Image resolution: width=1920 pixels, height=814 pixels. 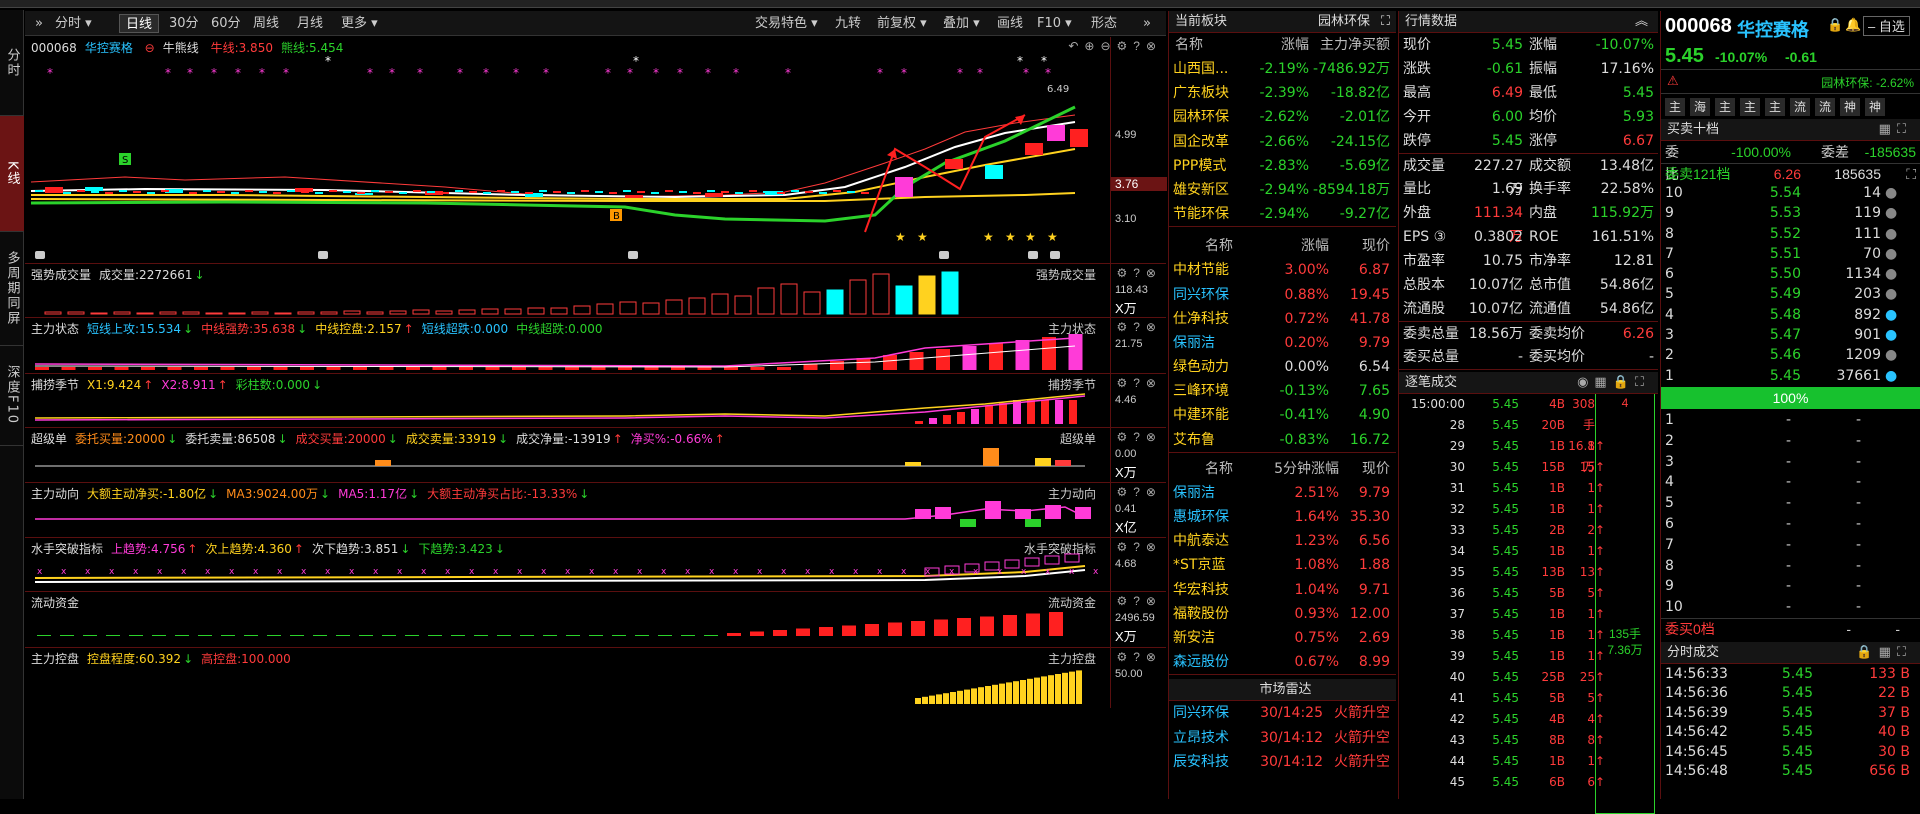 What do you see at coordinates (1282, 638) in the screenshot?
I see `sector-5min-row: 新安洁 0.75% 2.69` at bounding box center [1282, 638].